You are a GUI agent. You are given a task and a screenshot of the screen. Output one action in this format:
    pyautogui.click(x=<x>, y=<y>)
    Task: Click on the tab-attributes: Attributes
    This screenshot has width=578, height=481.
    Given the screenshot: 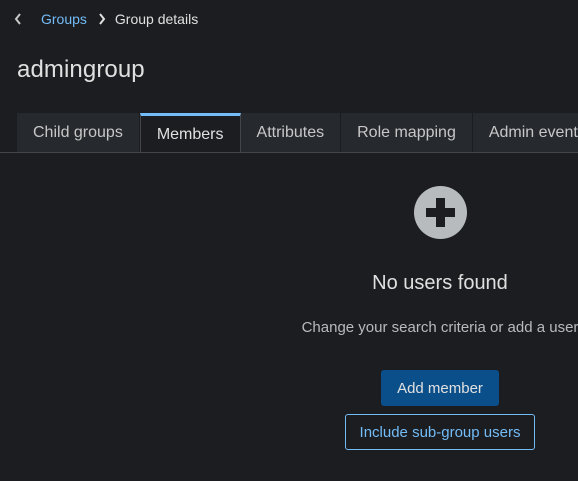 What is the action you would take?
    pyautogui.click(x=291, y=133)
    